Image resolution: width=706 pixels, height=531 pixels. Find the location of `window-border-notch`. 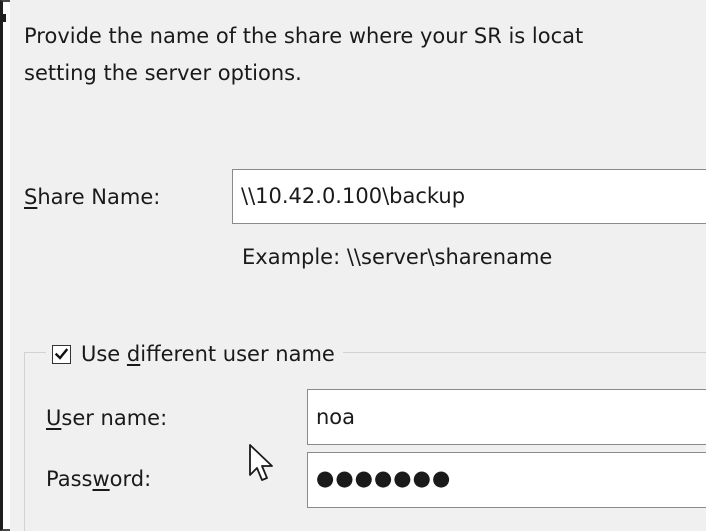

window-border-notch is located at coordinates (3, 18).